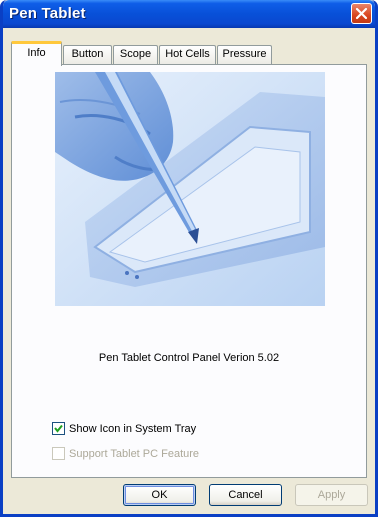  What do you see at coordinates (36, 53) in the screenshot?
I see `tab-info: Info` at bounding box center [36, 53].